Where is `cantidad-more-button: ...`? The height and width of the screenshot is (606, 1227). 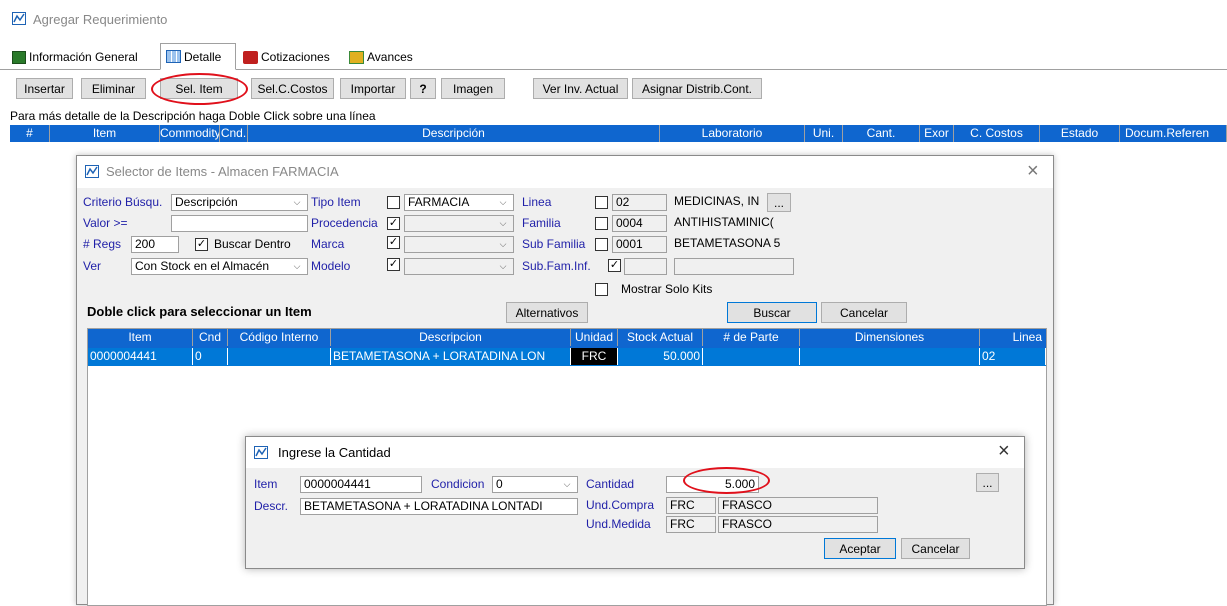
cantidad-more-button: ... is located at coordinates (987, 482).